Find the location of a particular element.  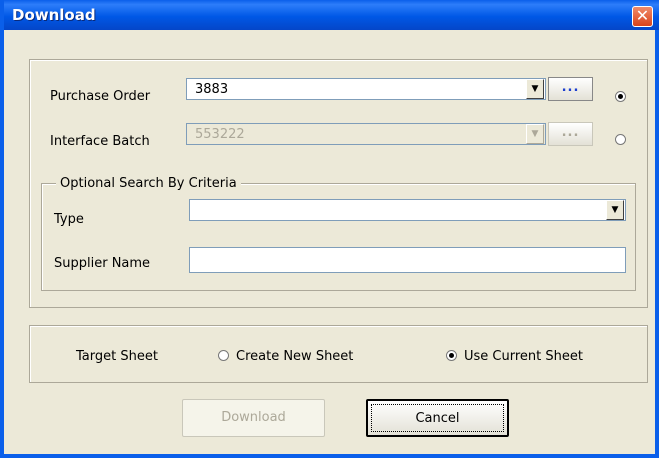

purchase-order-dropdown-button: ▼ is located at coordinates (535, 89).